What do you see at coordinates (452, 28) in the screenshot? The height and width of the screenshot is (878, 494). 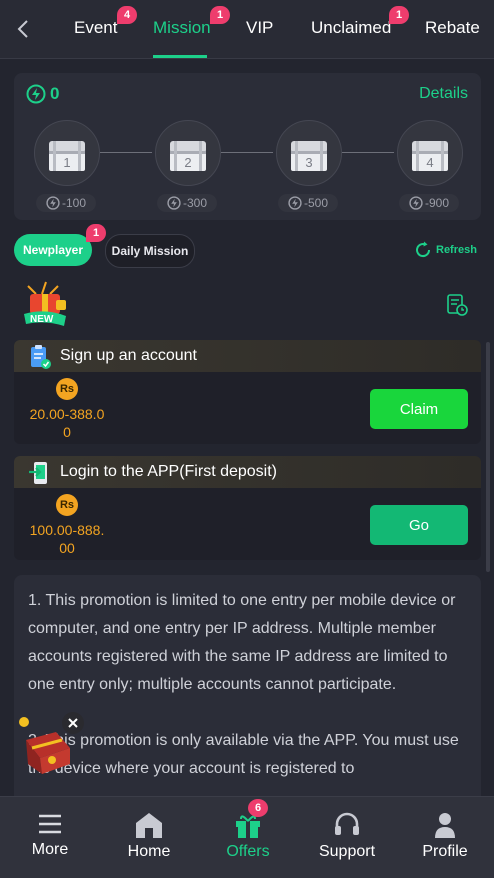 I see `tab-rebate: Rebate` at bounding box center [452, 28].